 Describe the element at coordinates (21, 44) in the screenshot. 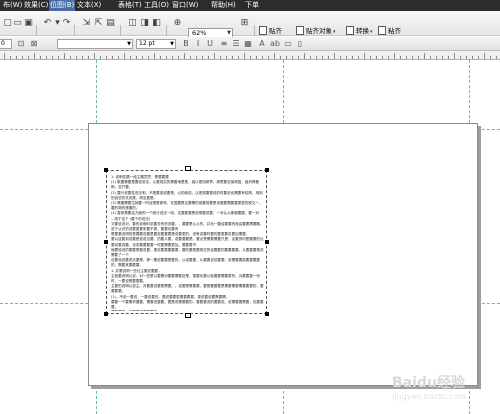

I see `nudge-icon: ⊡` at that location.